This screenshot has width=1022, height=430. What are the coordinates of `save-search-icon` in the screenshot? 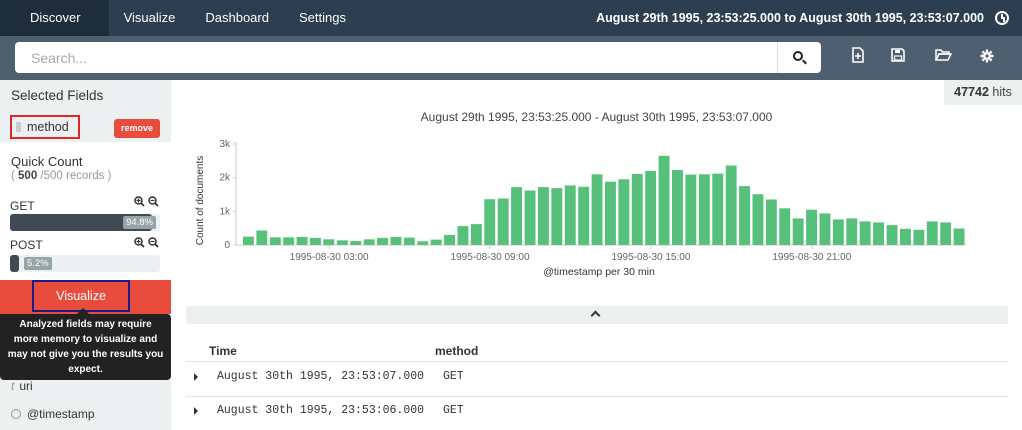 It's located at (898, 56).